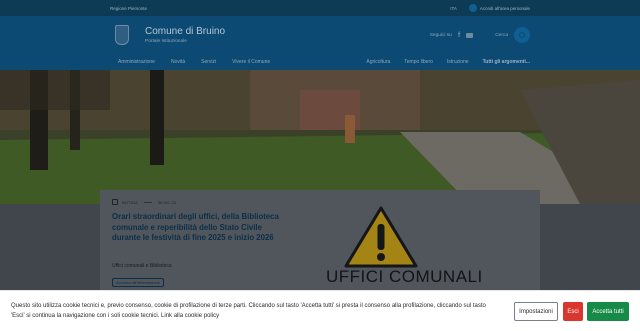 The height and width of the screenshot is (331, 640). I want to click on cookie-accept-button: Accetta tutti, so click(608, 311).